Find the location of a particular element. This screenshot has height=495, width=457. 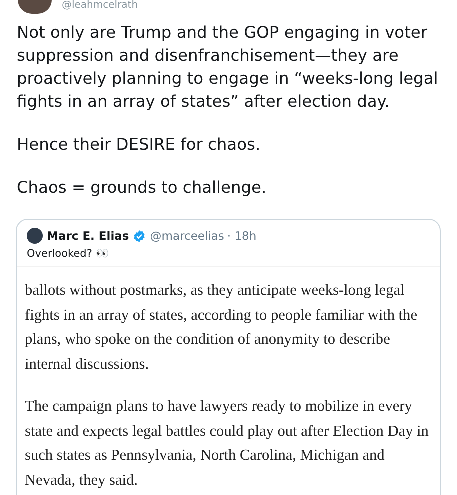

tweet-text: Chaos = grounds to challenge. is located at coordinates (142, 188).